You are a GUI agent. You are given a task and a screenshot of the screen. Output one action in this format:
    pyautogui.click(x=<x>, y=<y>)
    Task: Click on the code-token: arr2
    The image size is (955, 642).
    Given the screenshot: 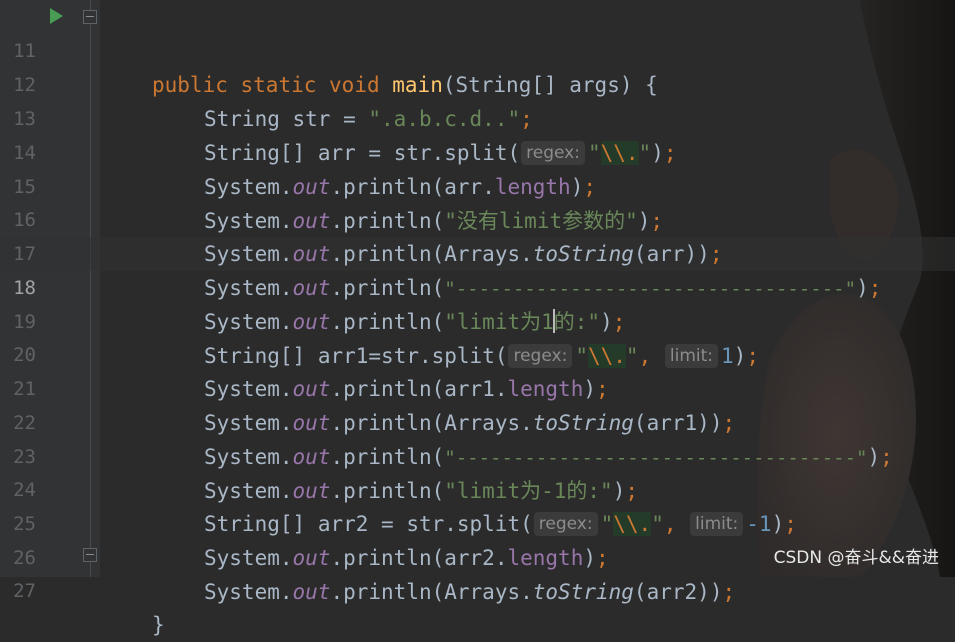 What is the action you would take?
    pyautogui.click(x=672, y=592)
    